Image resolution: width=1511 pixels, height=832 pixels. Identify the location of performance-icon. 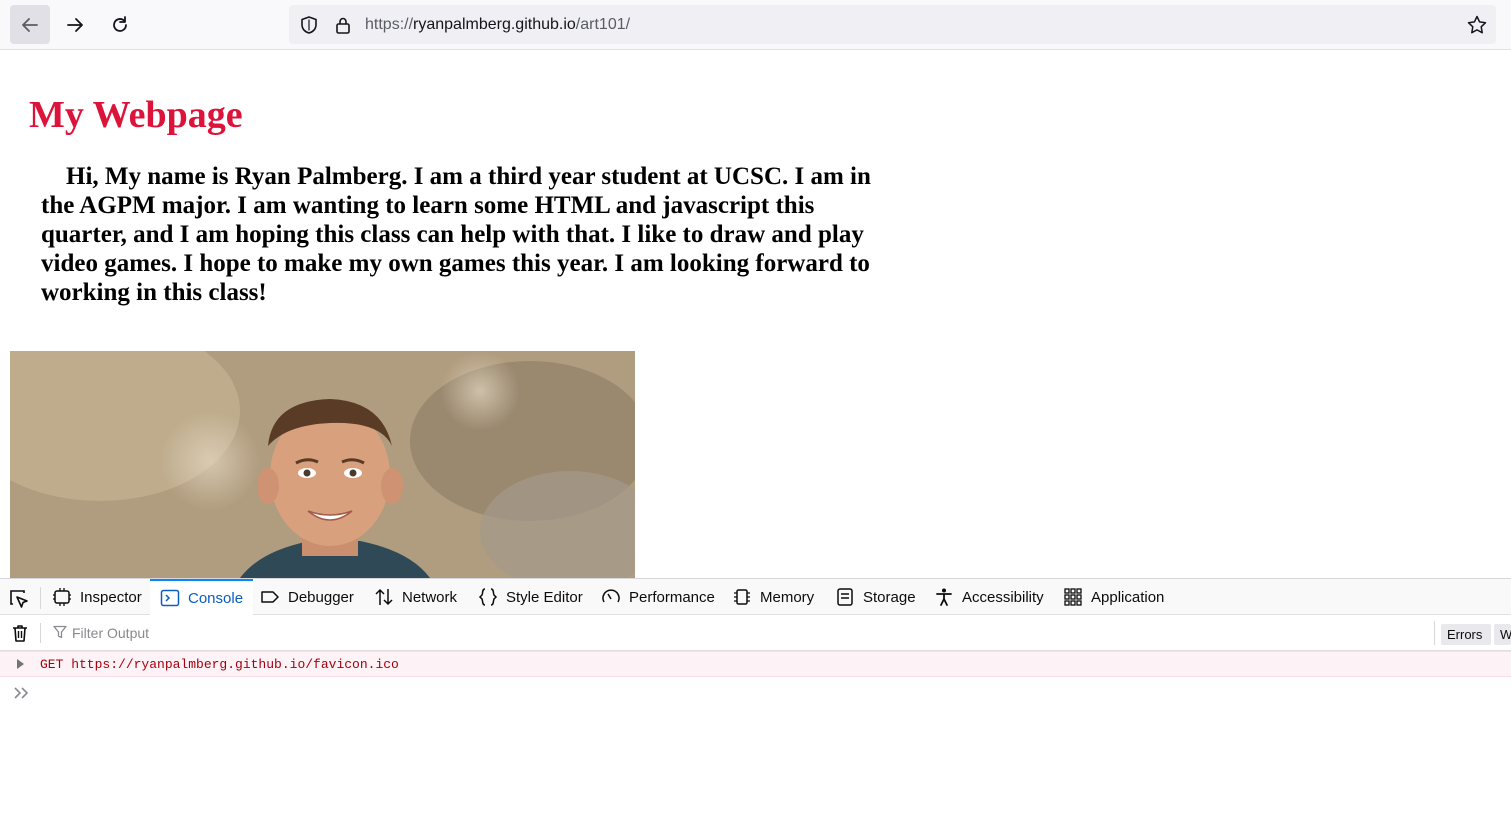
(611, 596).